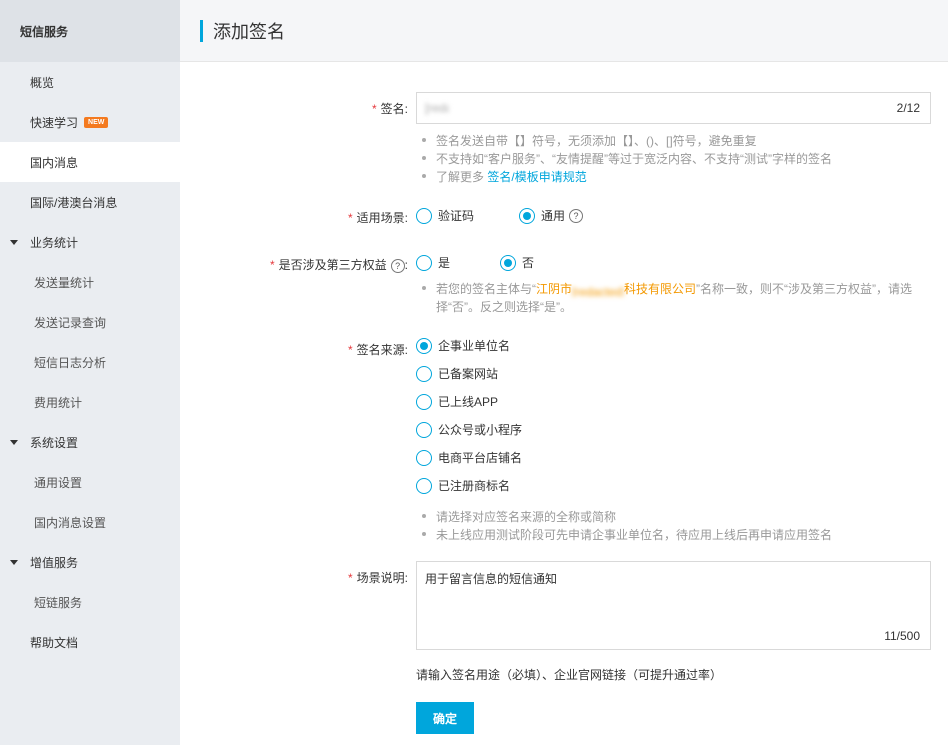 This screenshot has height=745, width=948. Describe the element at coordinates (201, 30) in the screenshot. I see `title-accent-bar` at that location.